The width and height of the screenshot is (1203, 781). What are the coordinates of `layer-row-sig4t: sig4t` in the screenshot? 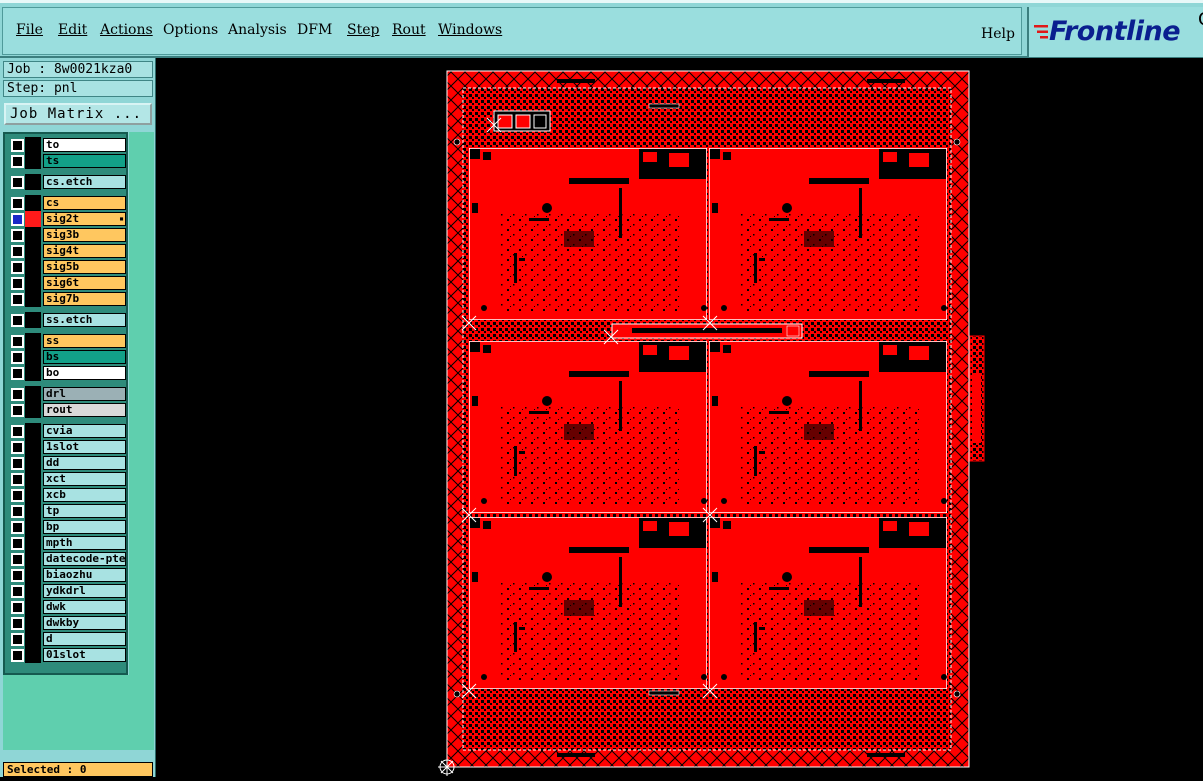 It's located at (66, 251).